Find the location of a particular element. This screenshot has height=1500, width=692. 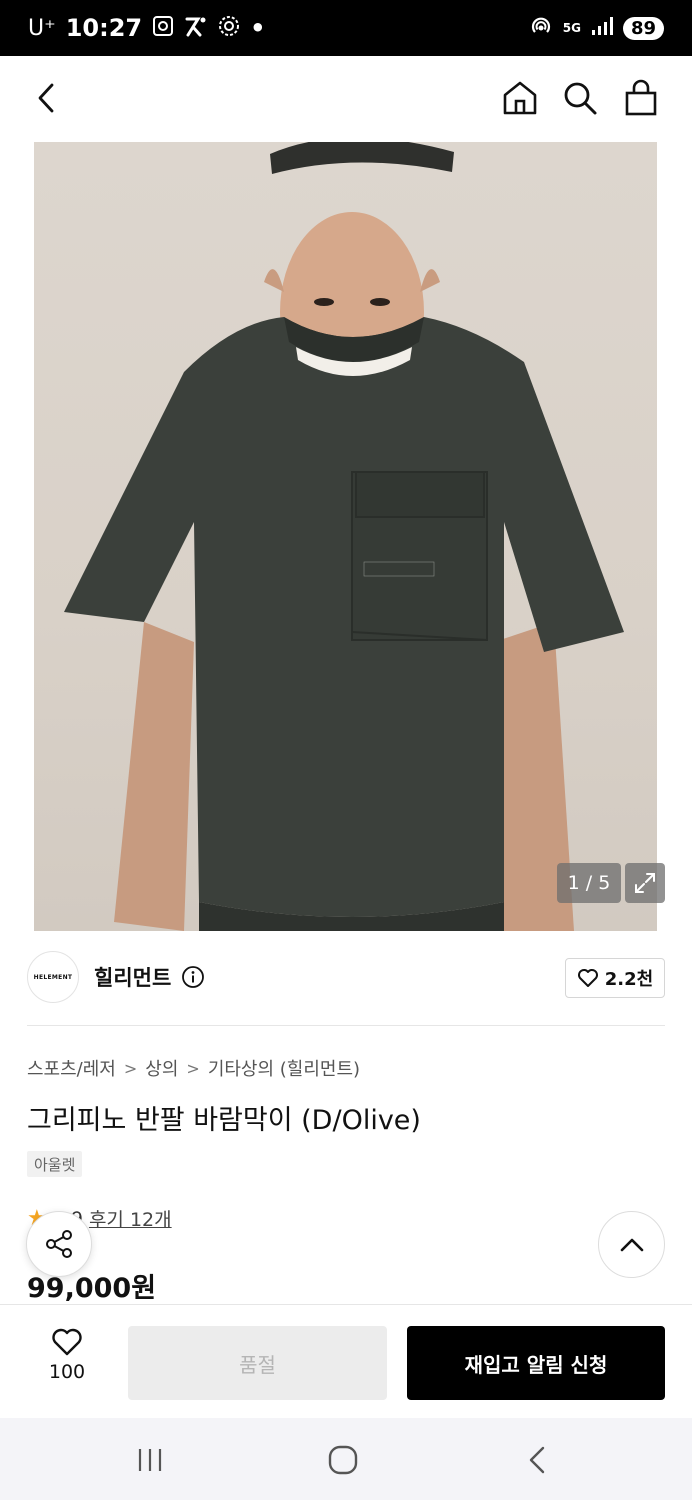

home-icon is located at coordinates (520, 98).